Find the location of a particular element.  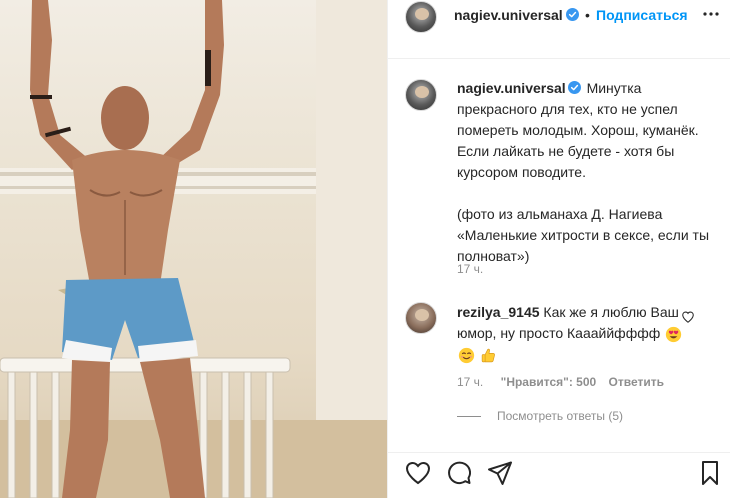

smiling-emoji is located at coordinates (466, 355).